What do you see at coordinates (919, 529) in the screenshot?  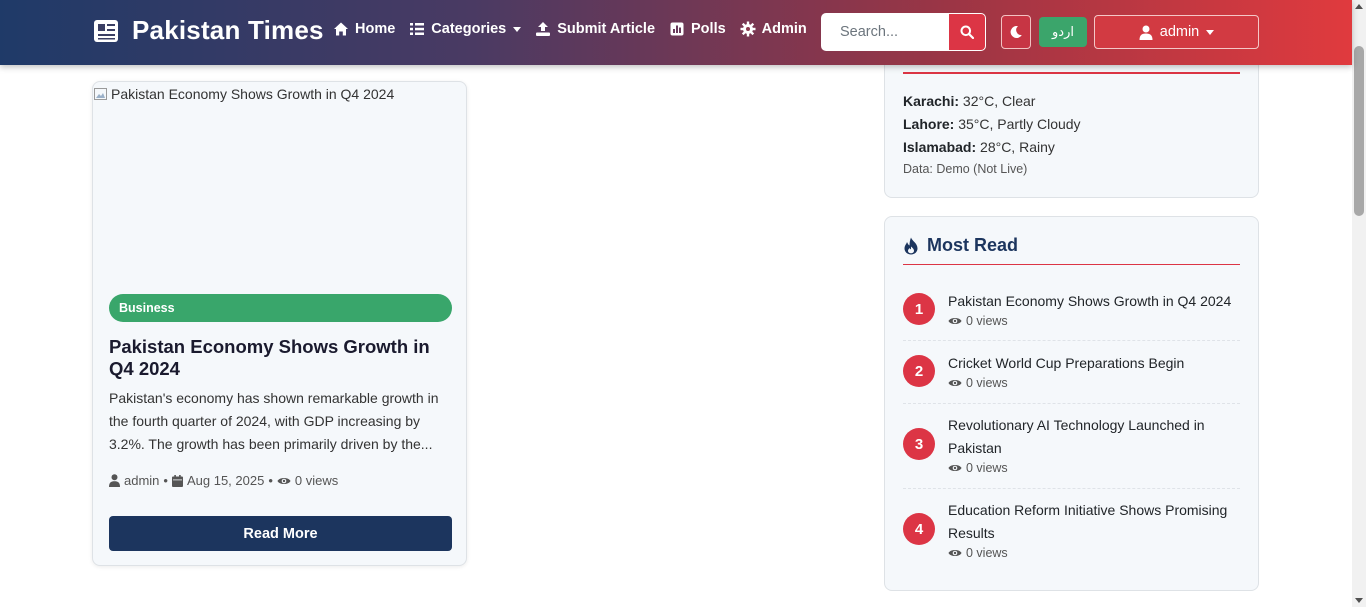 I see `rank-badge: 4` at bounding box center [919, 529].